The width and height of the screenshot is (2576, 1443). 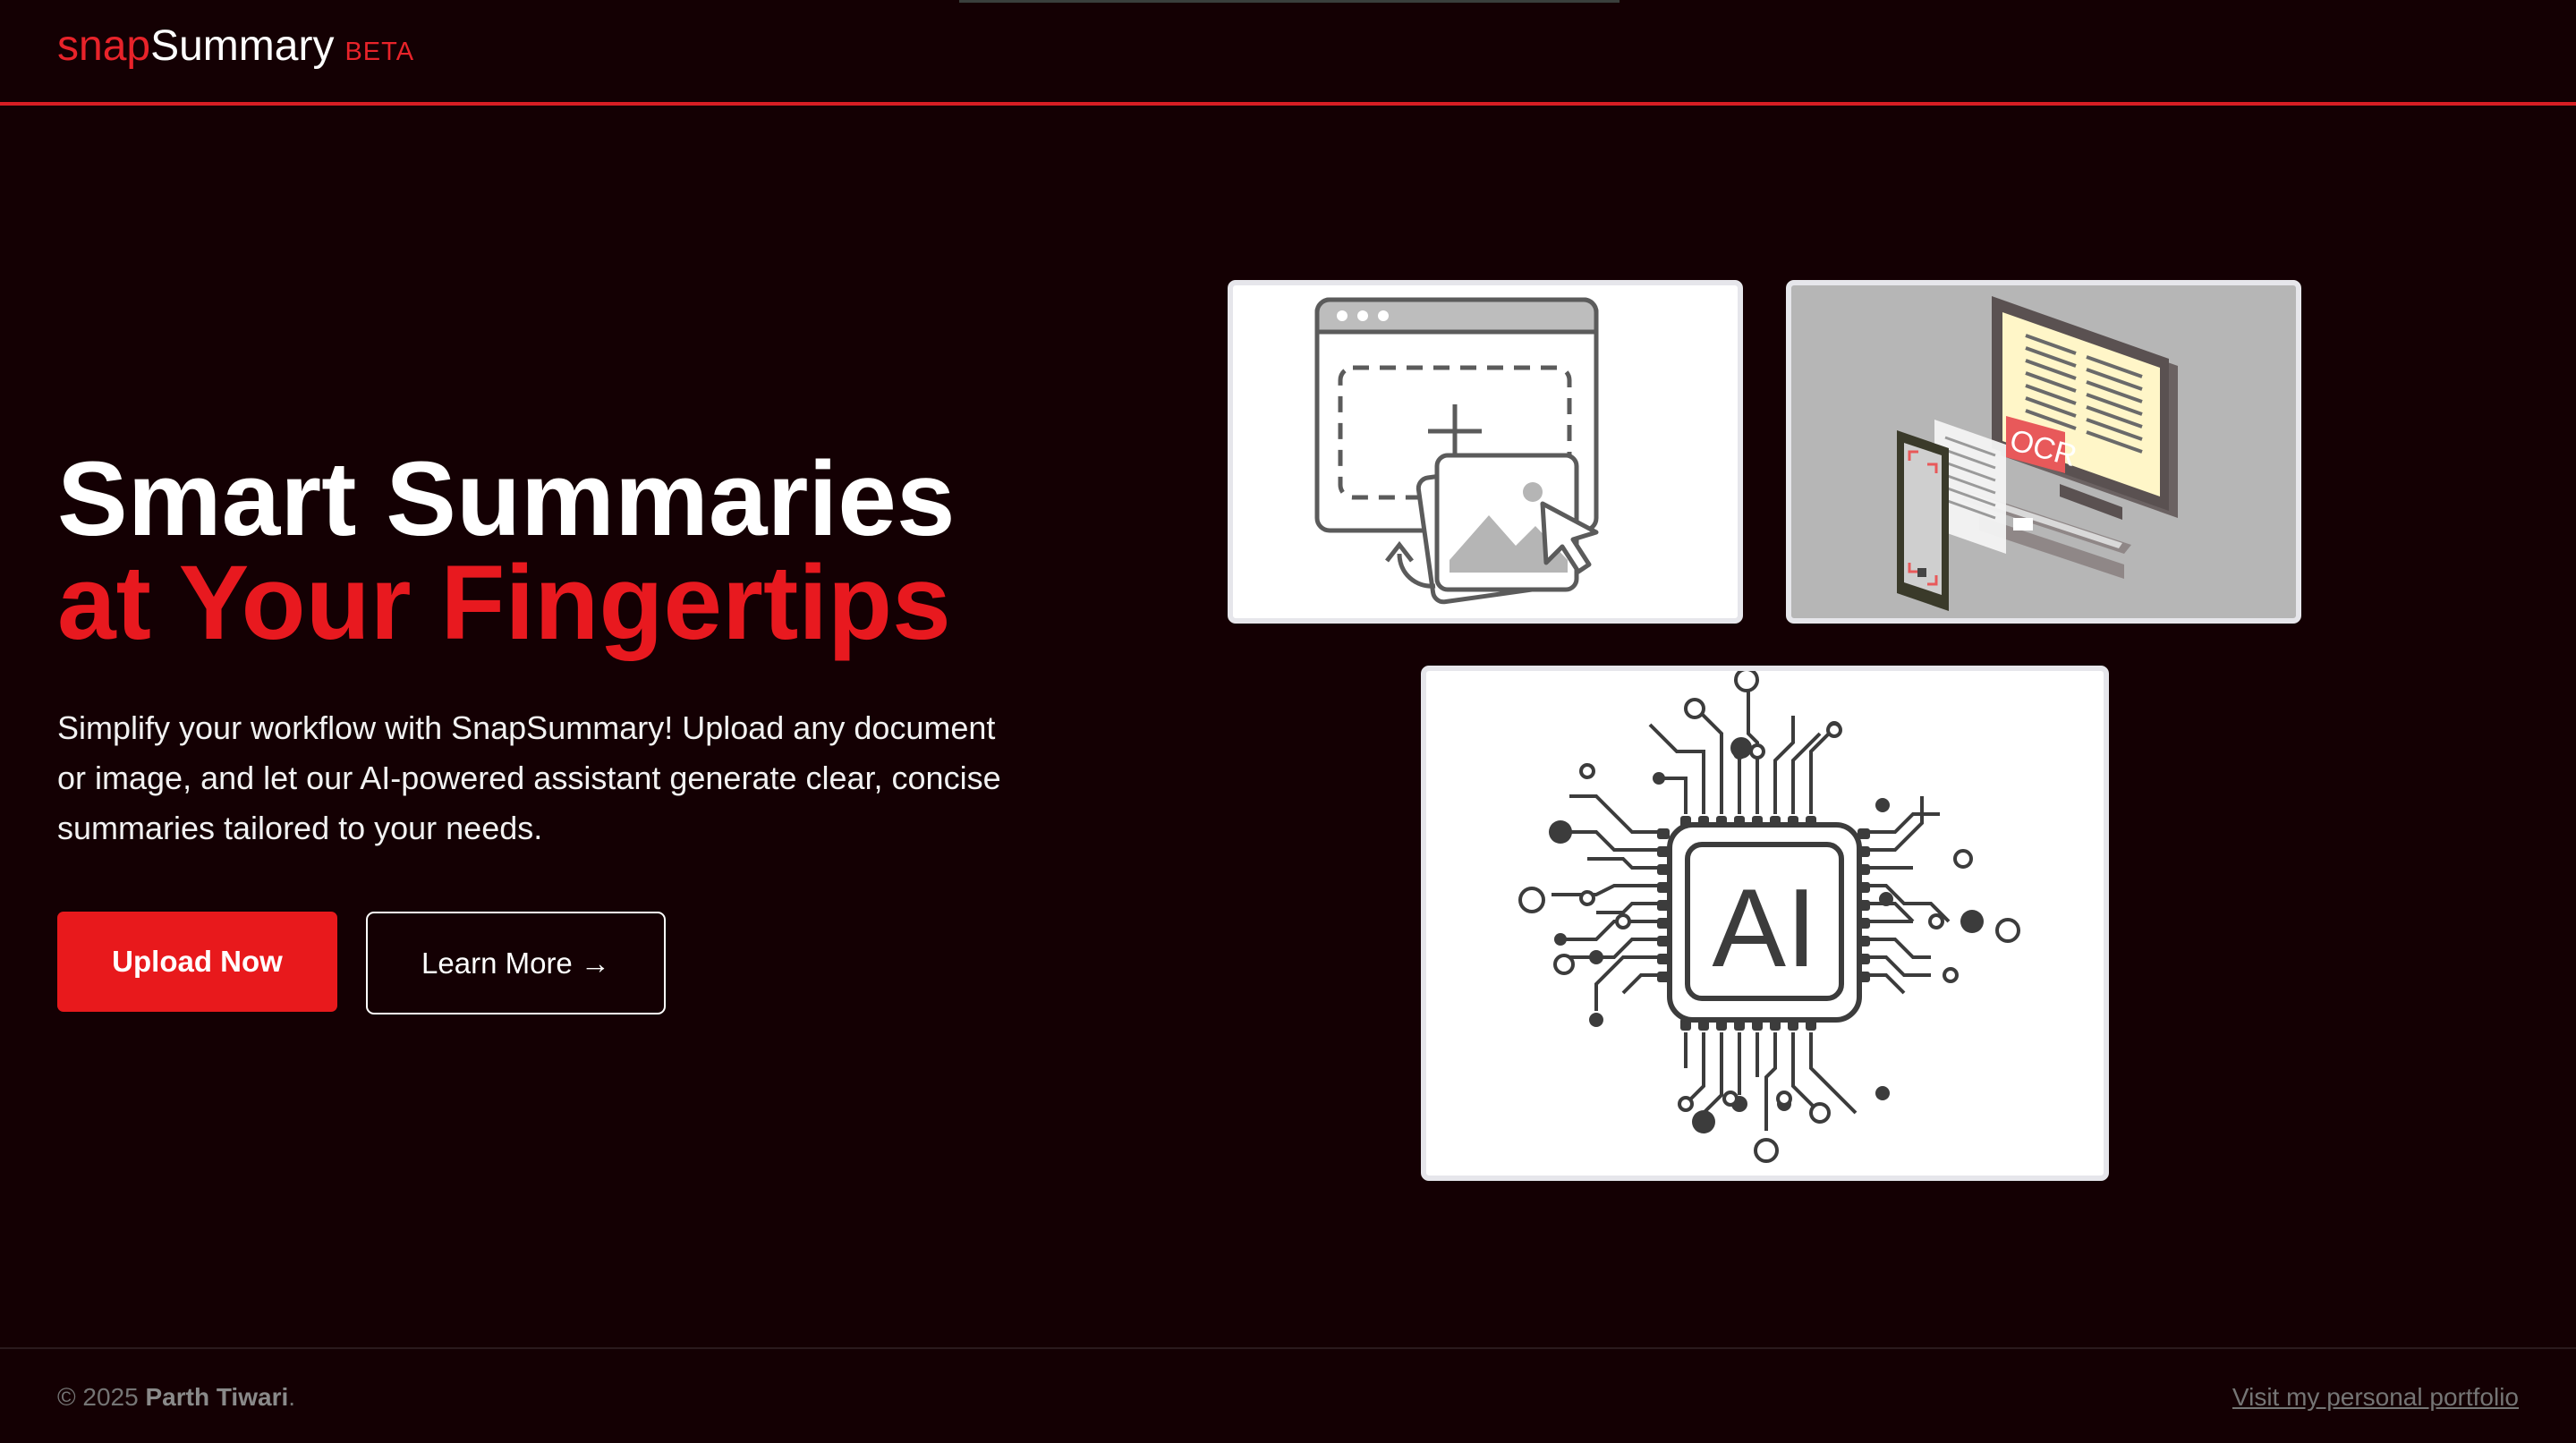 I want to click on beta-badge: BETA, so click(x=379, y=52).